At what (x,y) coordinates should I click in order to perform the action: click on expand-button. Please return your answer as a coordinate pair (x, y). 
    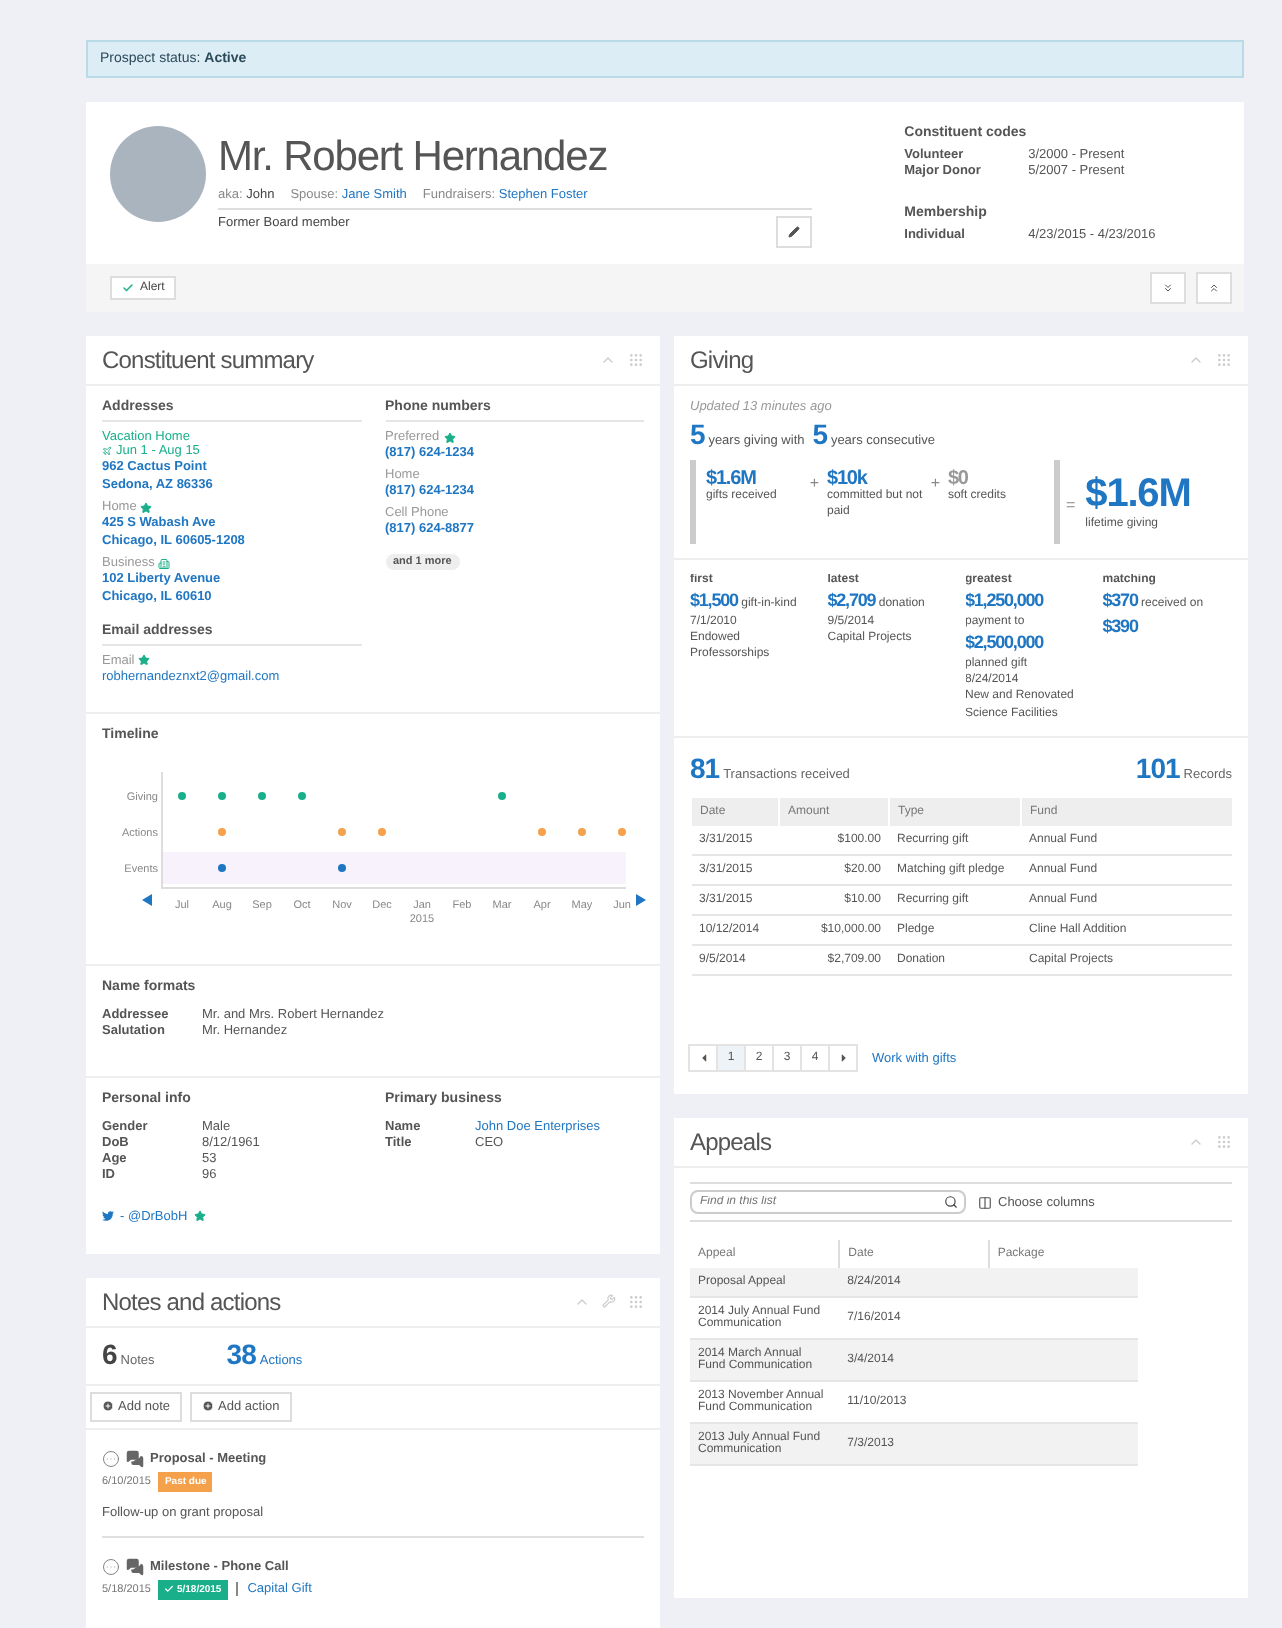
    Looking at the image, I should click on (1168, 288).